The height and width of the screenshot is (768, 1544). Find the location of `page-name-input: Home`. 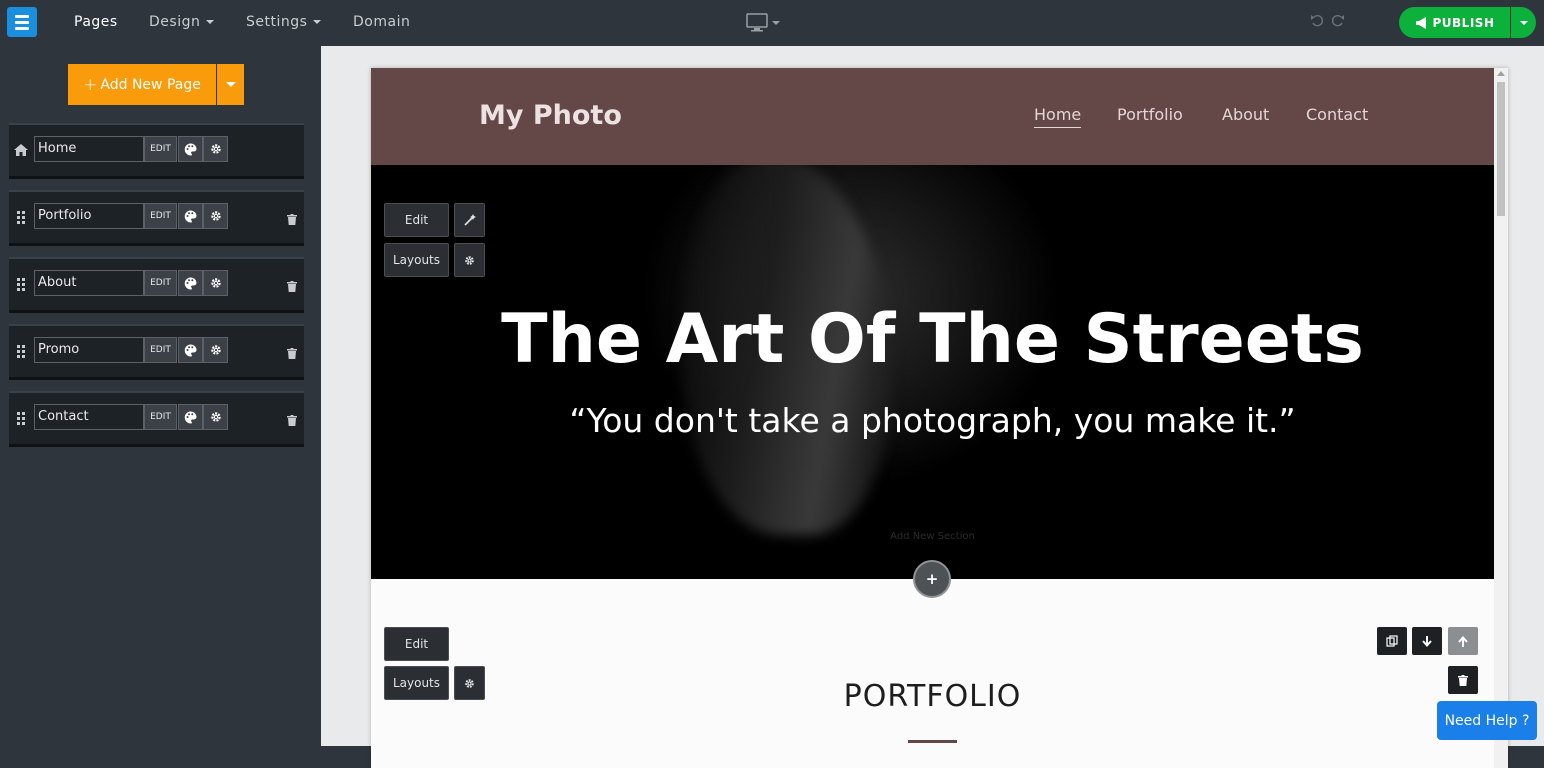

page-name-input: Home is located at coordinates (89, 149).